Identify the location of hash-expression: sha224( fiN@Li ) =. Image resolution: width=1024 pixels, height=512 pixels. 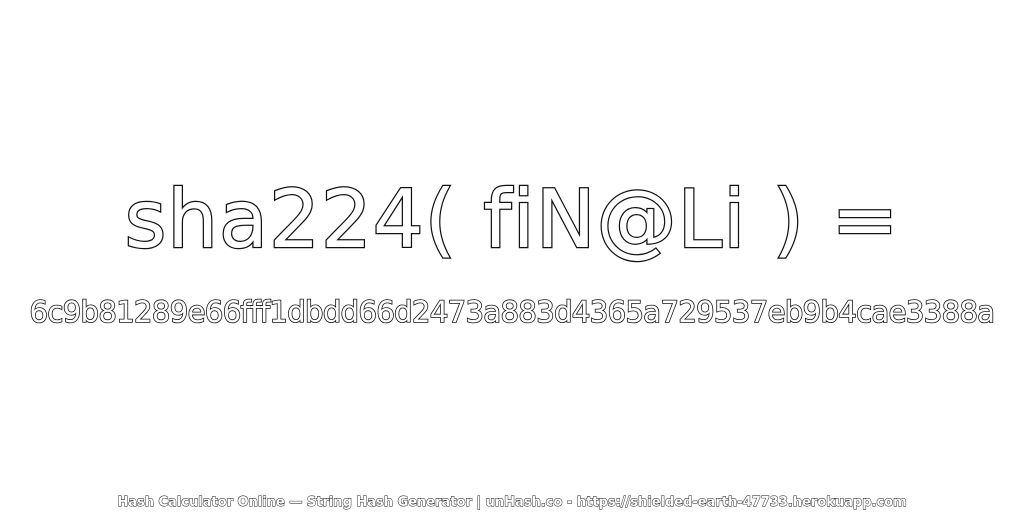
(511, 220).